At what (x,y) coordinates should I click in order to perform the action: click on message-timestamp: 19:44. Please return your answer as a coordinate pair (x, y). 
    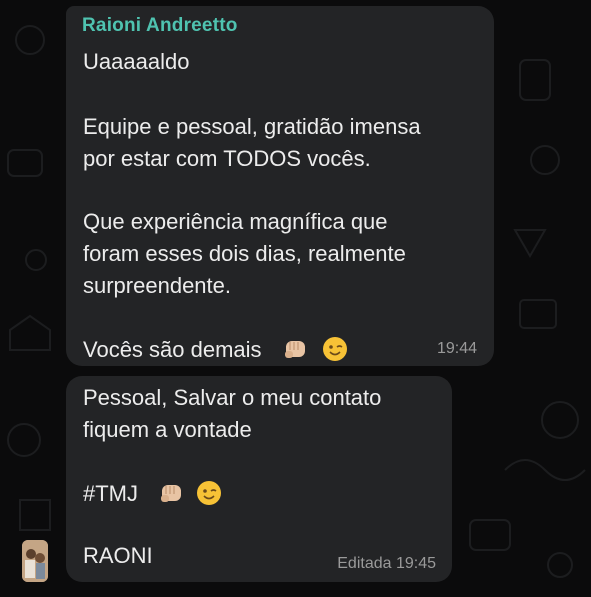
    Looking at the image, I should click on (456, 348).